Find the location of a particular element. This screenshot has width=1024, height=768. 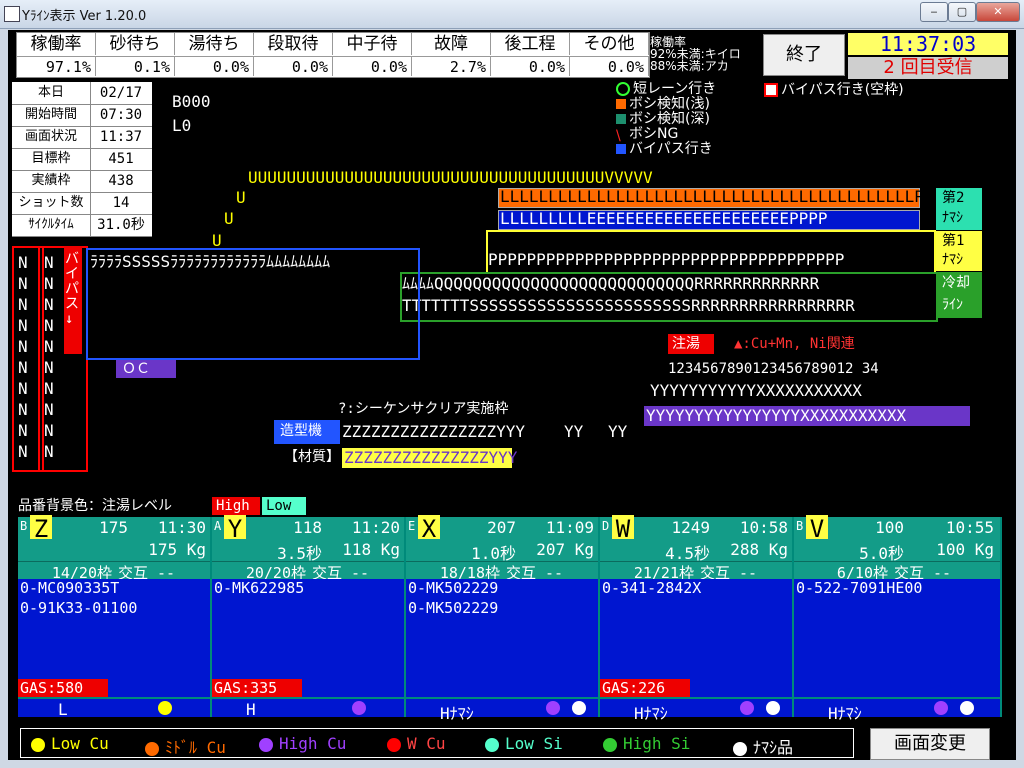

row-z: ZZZZZZZZZZZZZZZZYYY is located at coordinates (434, 431).